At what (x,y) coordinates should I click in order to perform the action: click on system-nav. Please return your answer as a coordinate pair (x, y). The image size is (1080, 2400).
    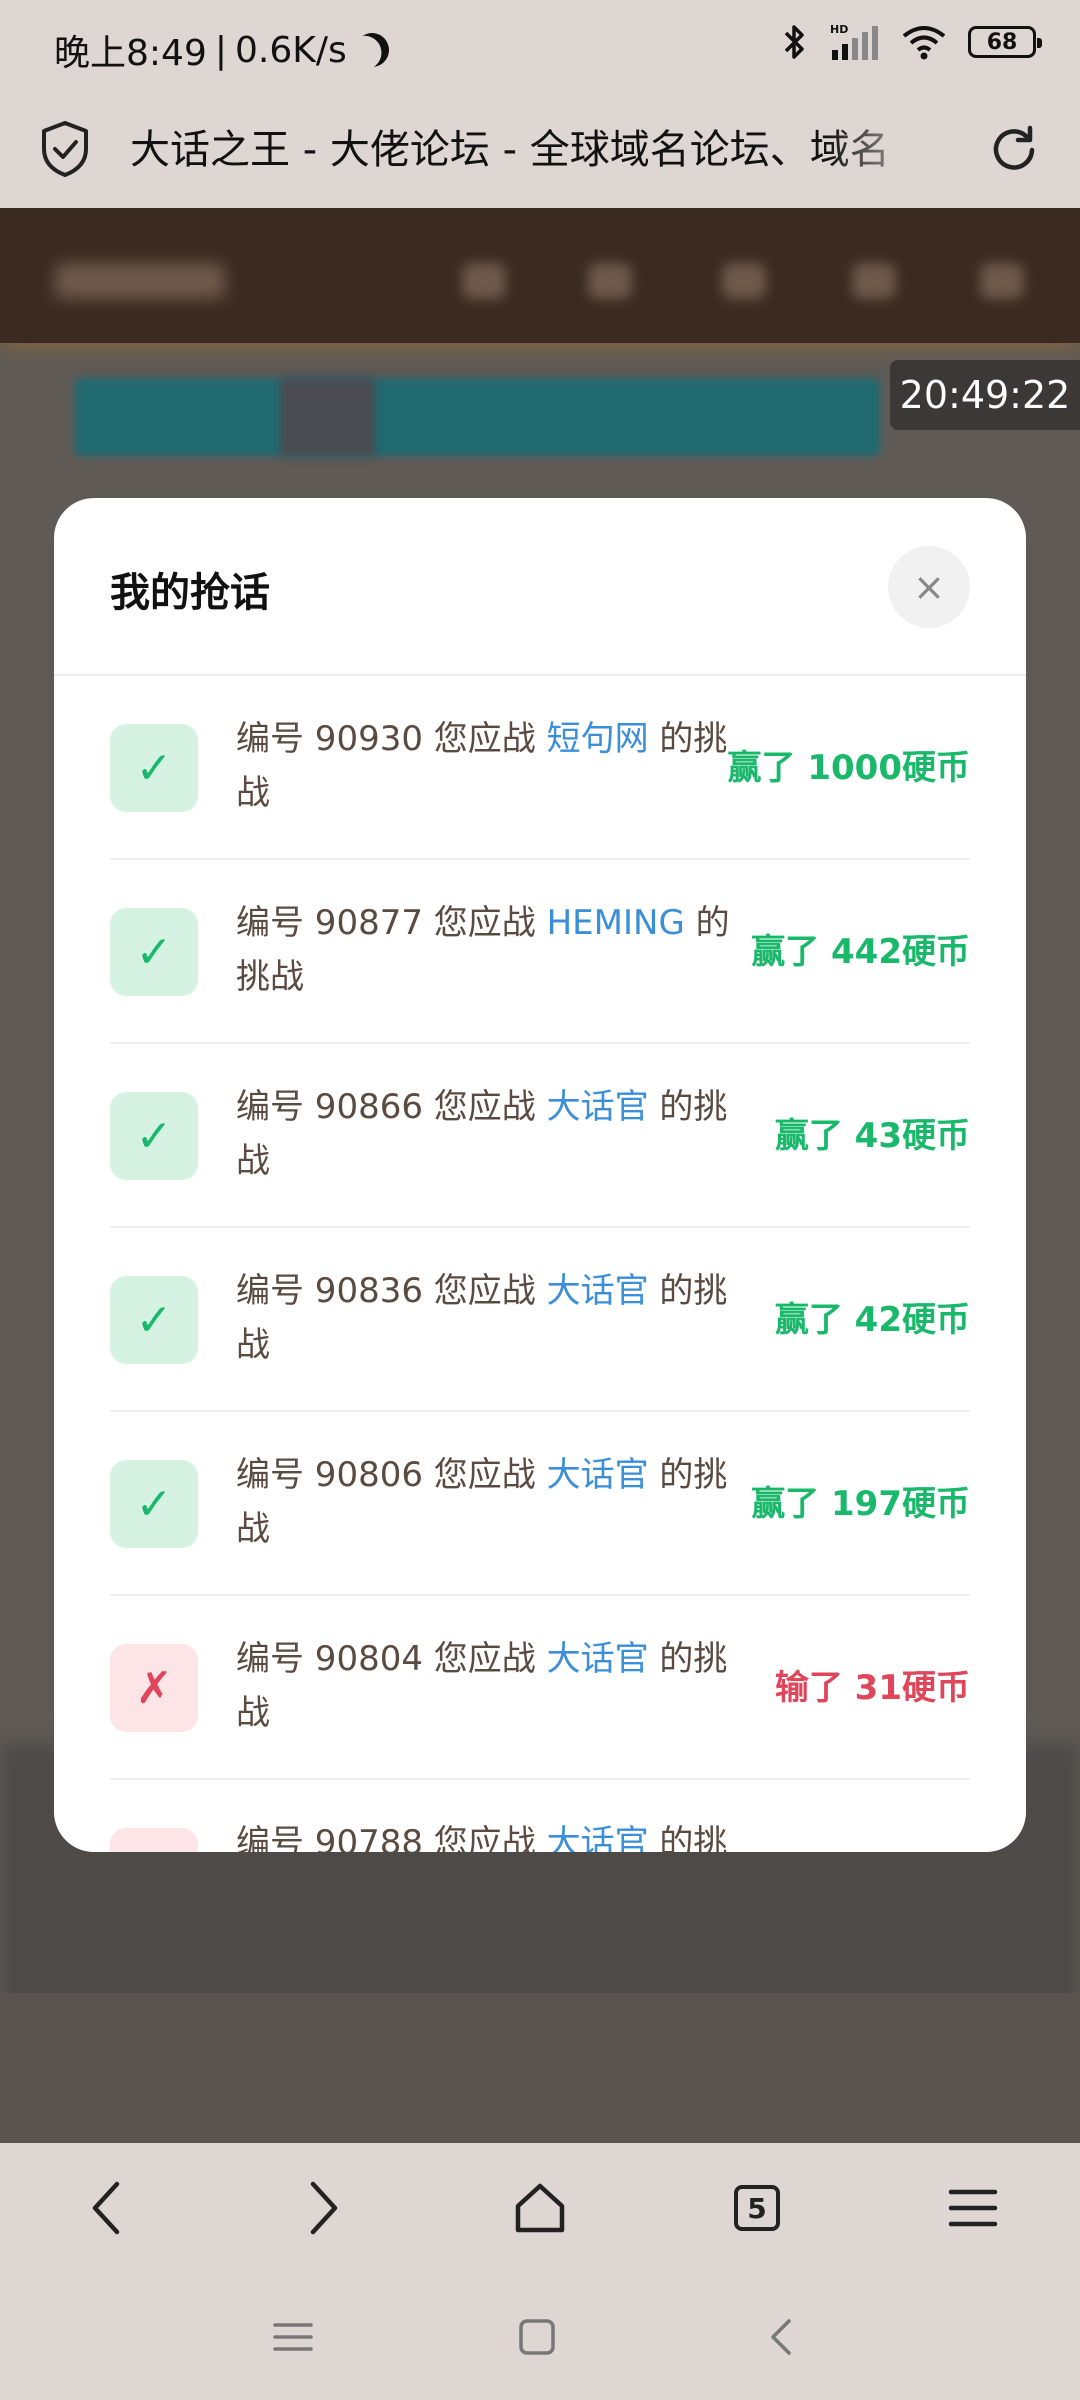
    Looking at the image, I should click on (540, 2335).